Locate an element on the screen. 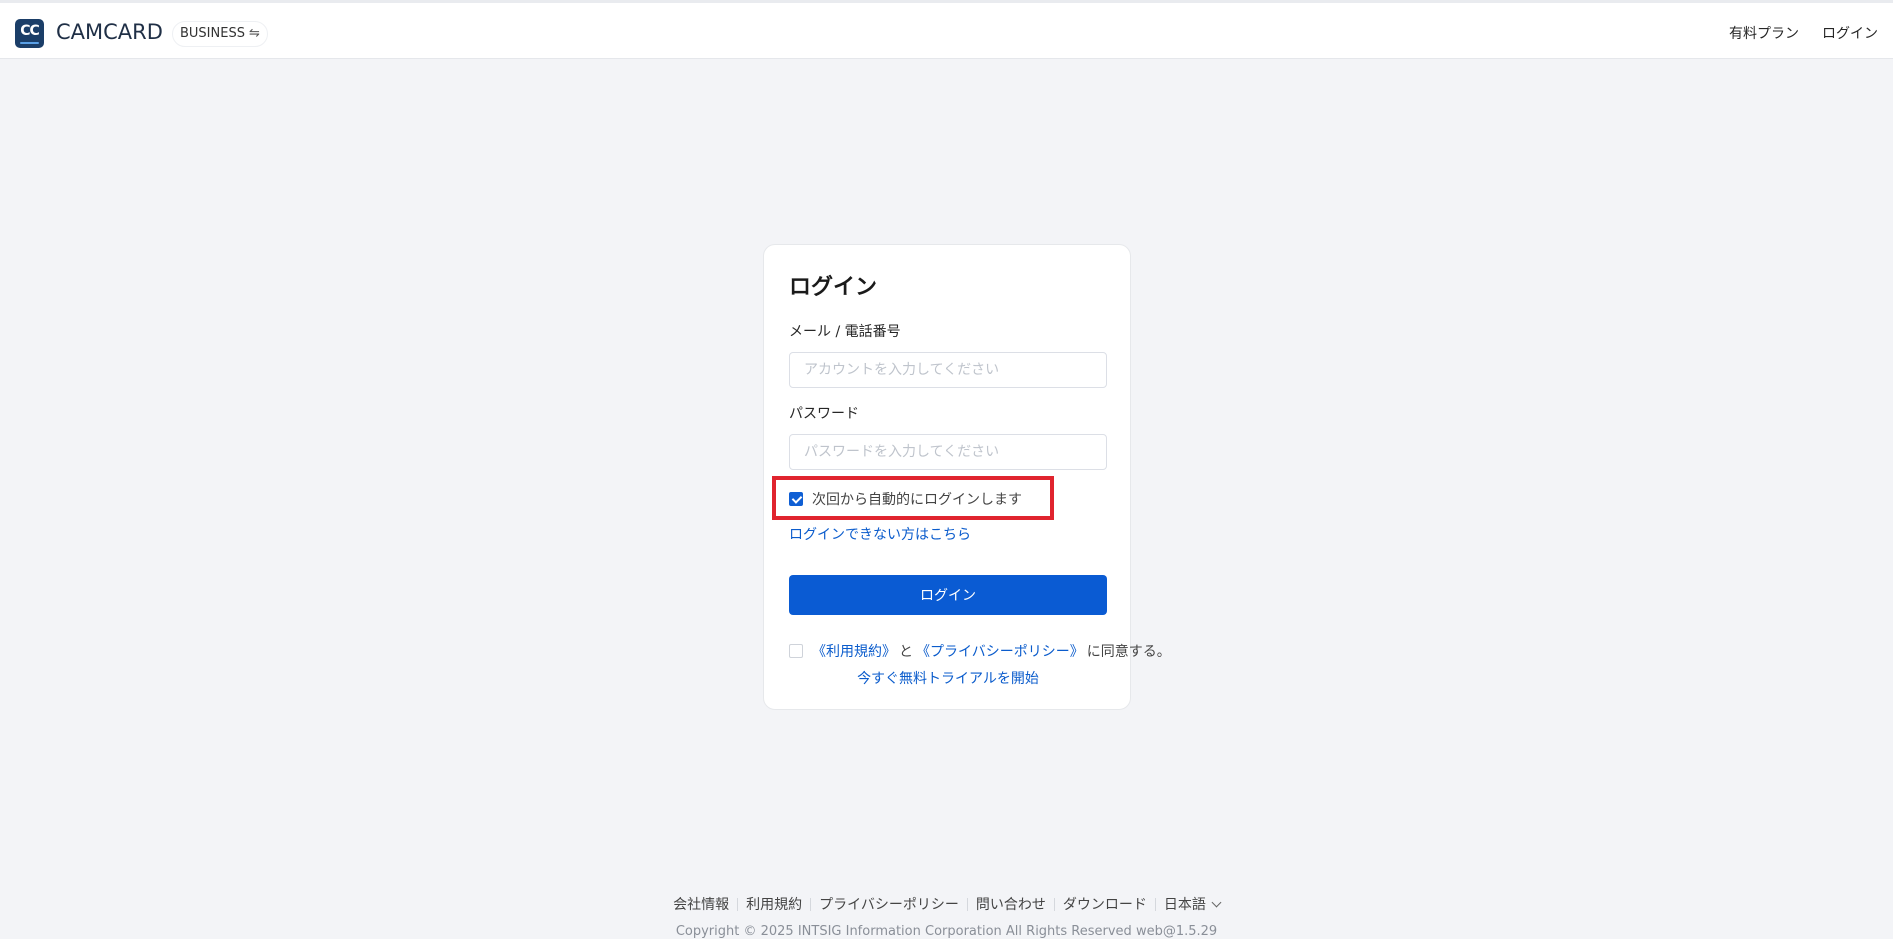 This screenshot has width=1893, height=939. agree-checkbox is located at coordinates (796, 651).